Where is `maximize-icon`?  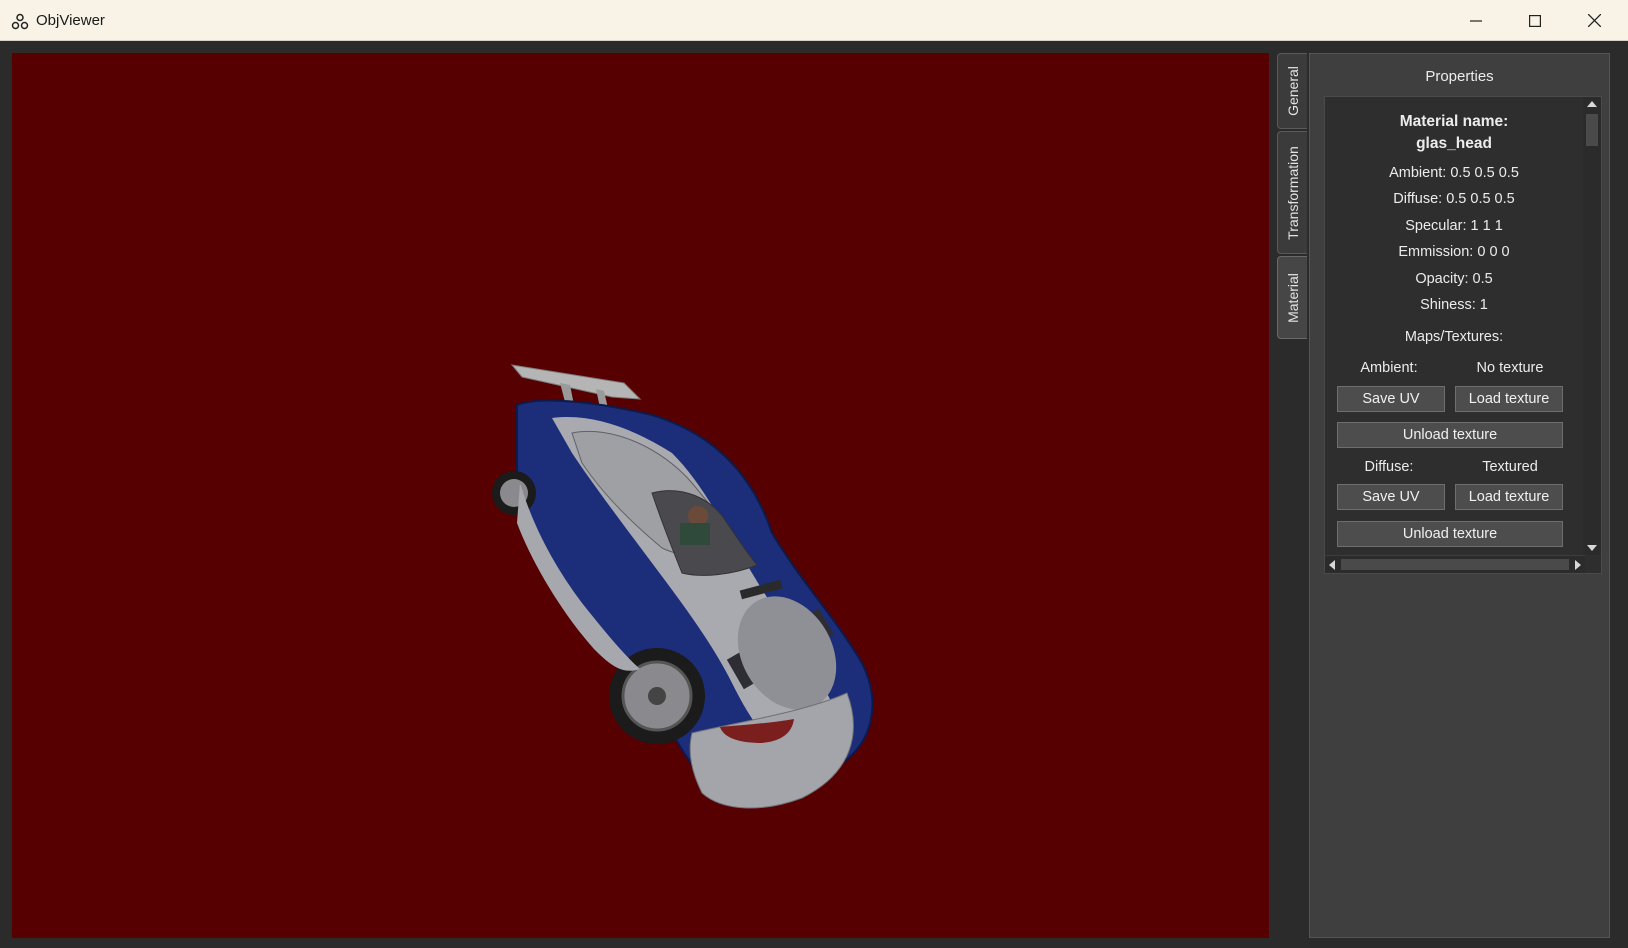 maximize-icon is located at coordinates (1535, 20).